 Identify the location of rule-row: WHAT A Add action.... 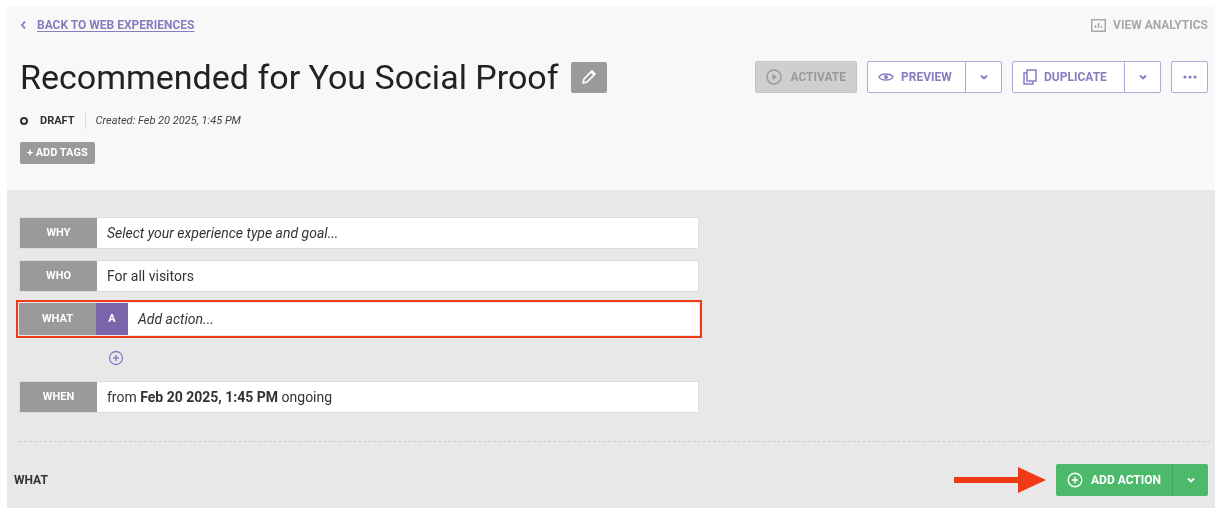
(359, 319).